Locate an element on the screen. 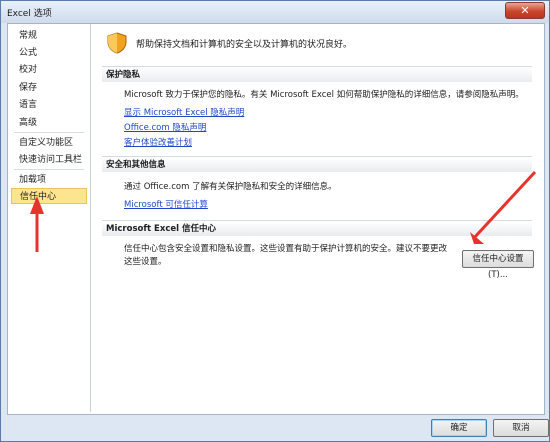 The height and width of the screenshot is (442, 550). shield-icon is located at coordinates (117, 43).